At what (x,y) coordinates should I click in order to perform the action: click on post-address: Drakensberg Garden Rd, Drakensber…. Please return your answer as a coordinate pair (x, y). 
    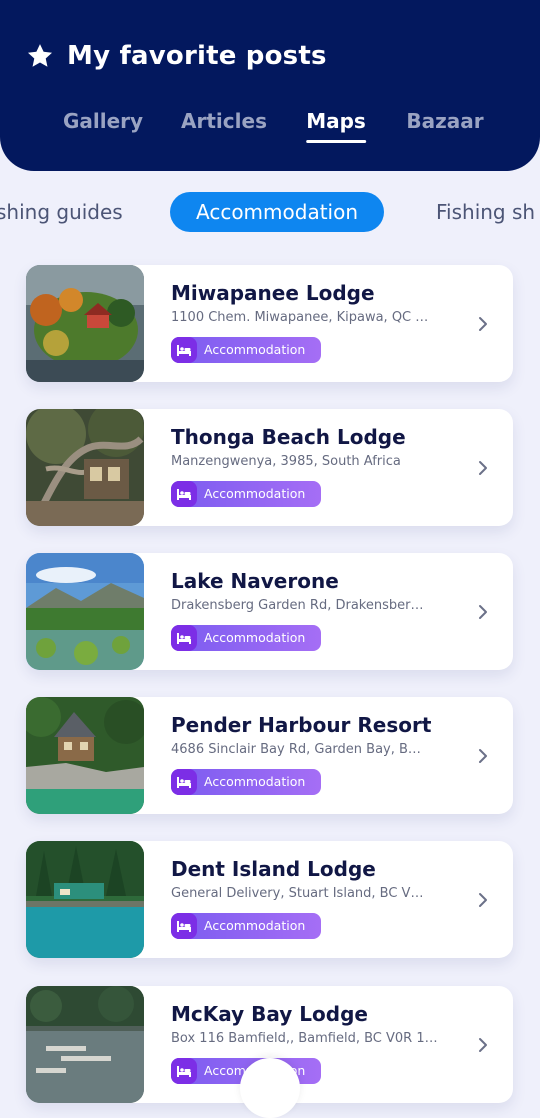
    Looking at the image, I should click on (297, 605).